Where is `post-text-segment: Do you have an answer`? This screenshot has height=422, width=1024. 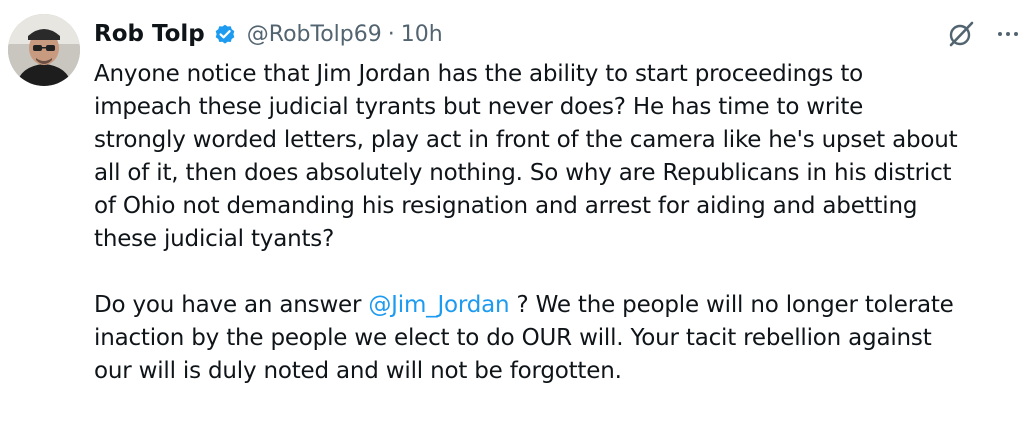 post-text-segment: Do you have an answer is located at coordinates (231, 305).